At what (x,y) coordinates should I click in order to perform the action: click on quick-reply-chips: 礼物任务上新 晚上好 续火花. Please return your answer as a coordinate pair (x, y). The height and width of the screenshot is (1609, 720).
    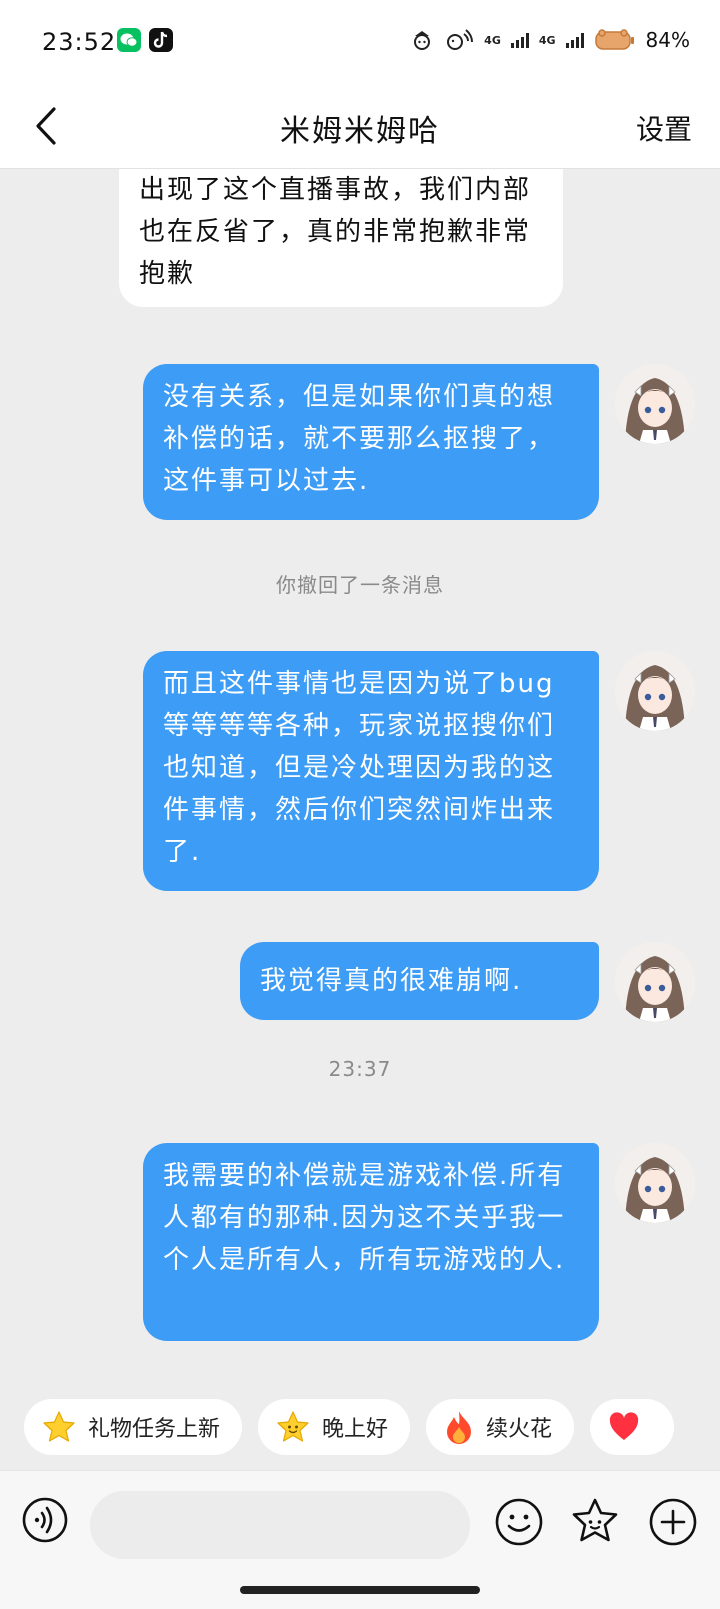
    Looking at the image, I should click on (349, 1427).